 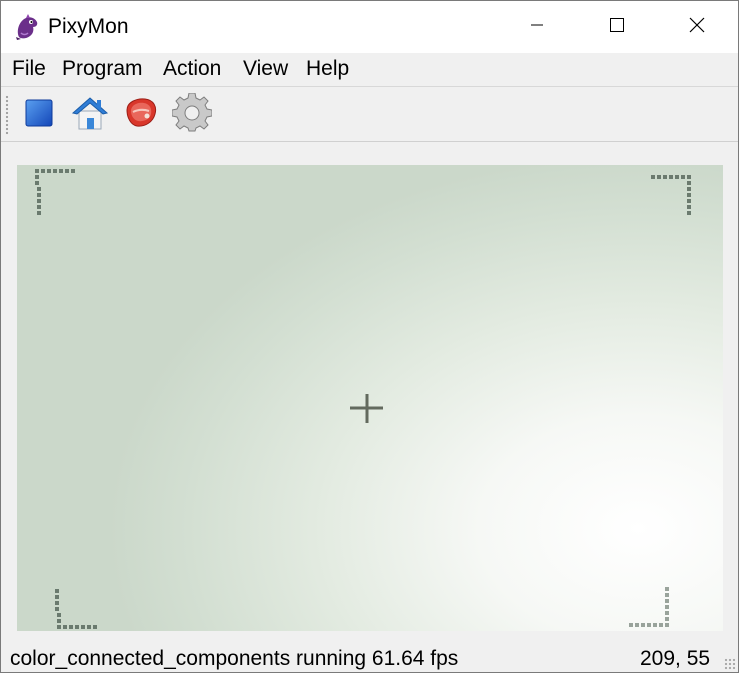 I want to click on stop-icon, so click(x=39, y=115).